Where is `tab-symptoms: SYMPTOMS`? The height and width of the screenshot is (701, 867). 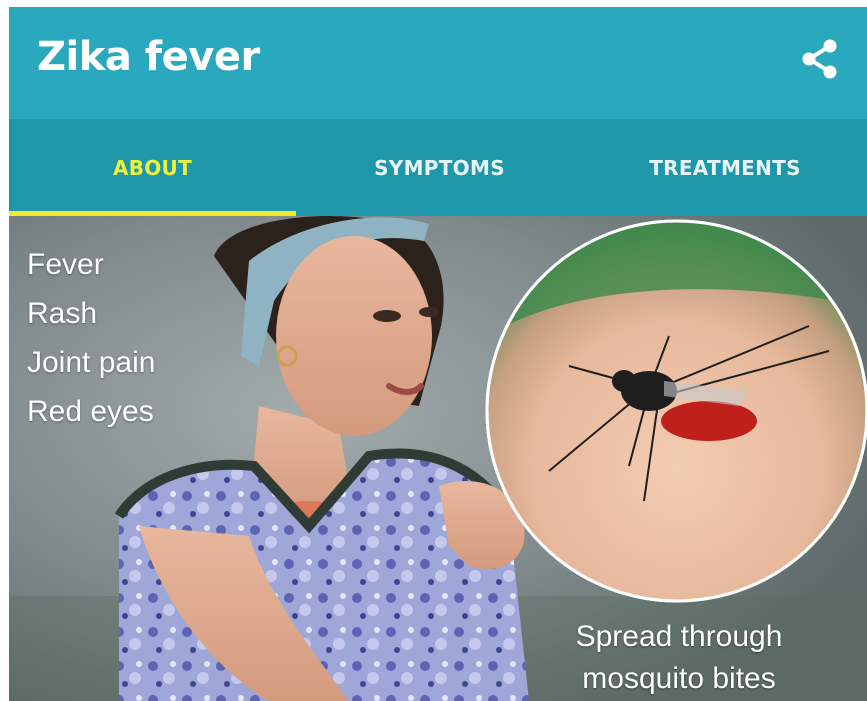 tab-symptoms: SYMPTOMS is located at coordinates (439, 167).